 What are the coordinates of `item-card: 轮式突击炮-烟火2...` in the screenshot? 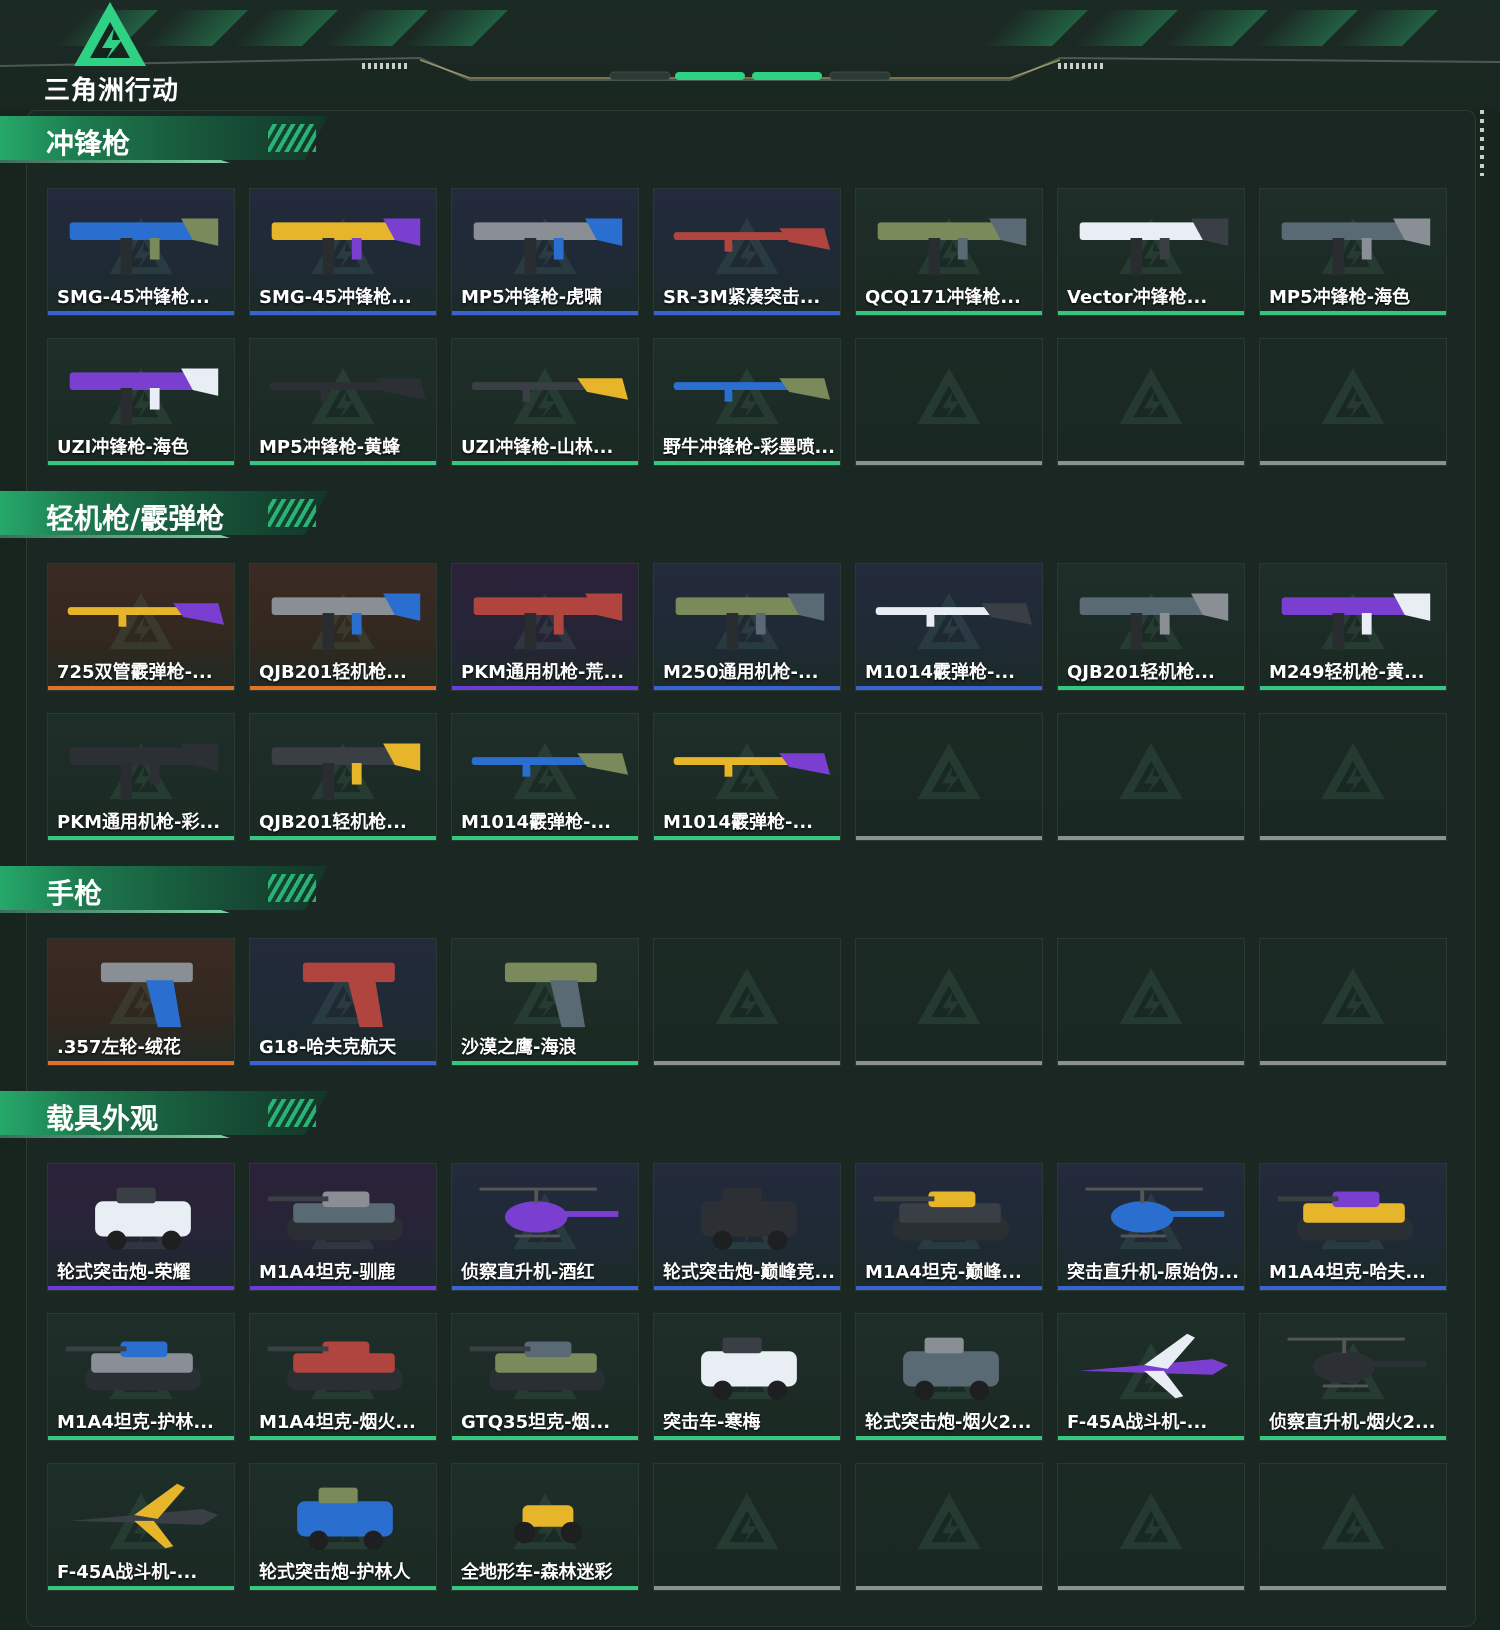 It's located at (949, 1377).